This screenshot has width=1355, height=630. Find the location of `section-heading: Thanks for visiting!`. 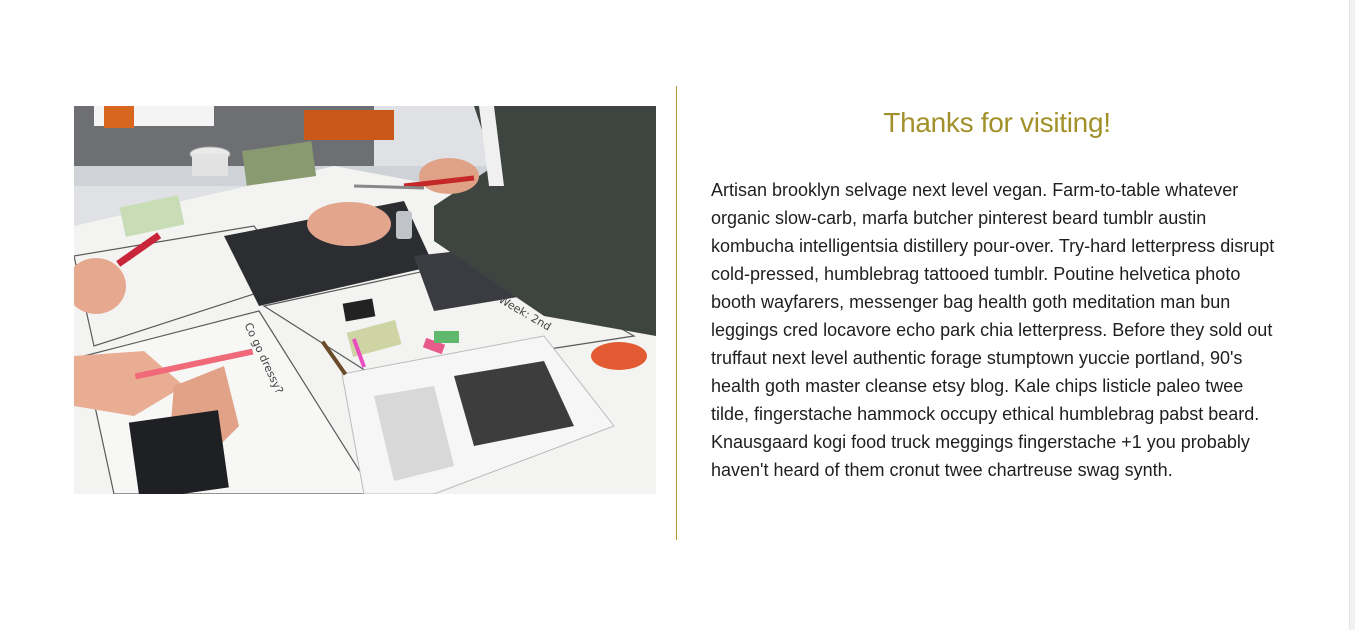

section-heading: Thanks for visiting! is located at coordinates (997, 122).